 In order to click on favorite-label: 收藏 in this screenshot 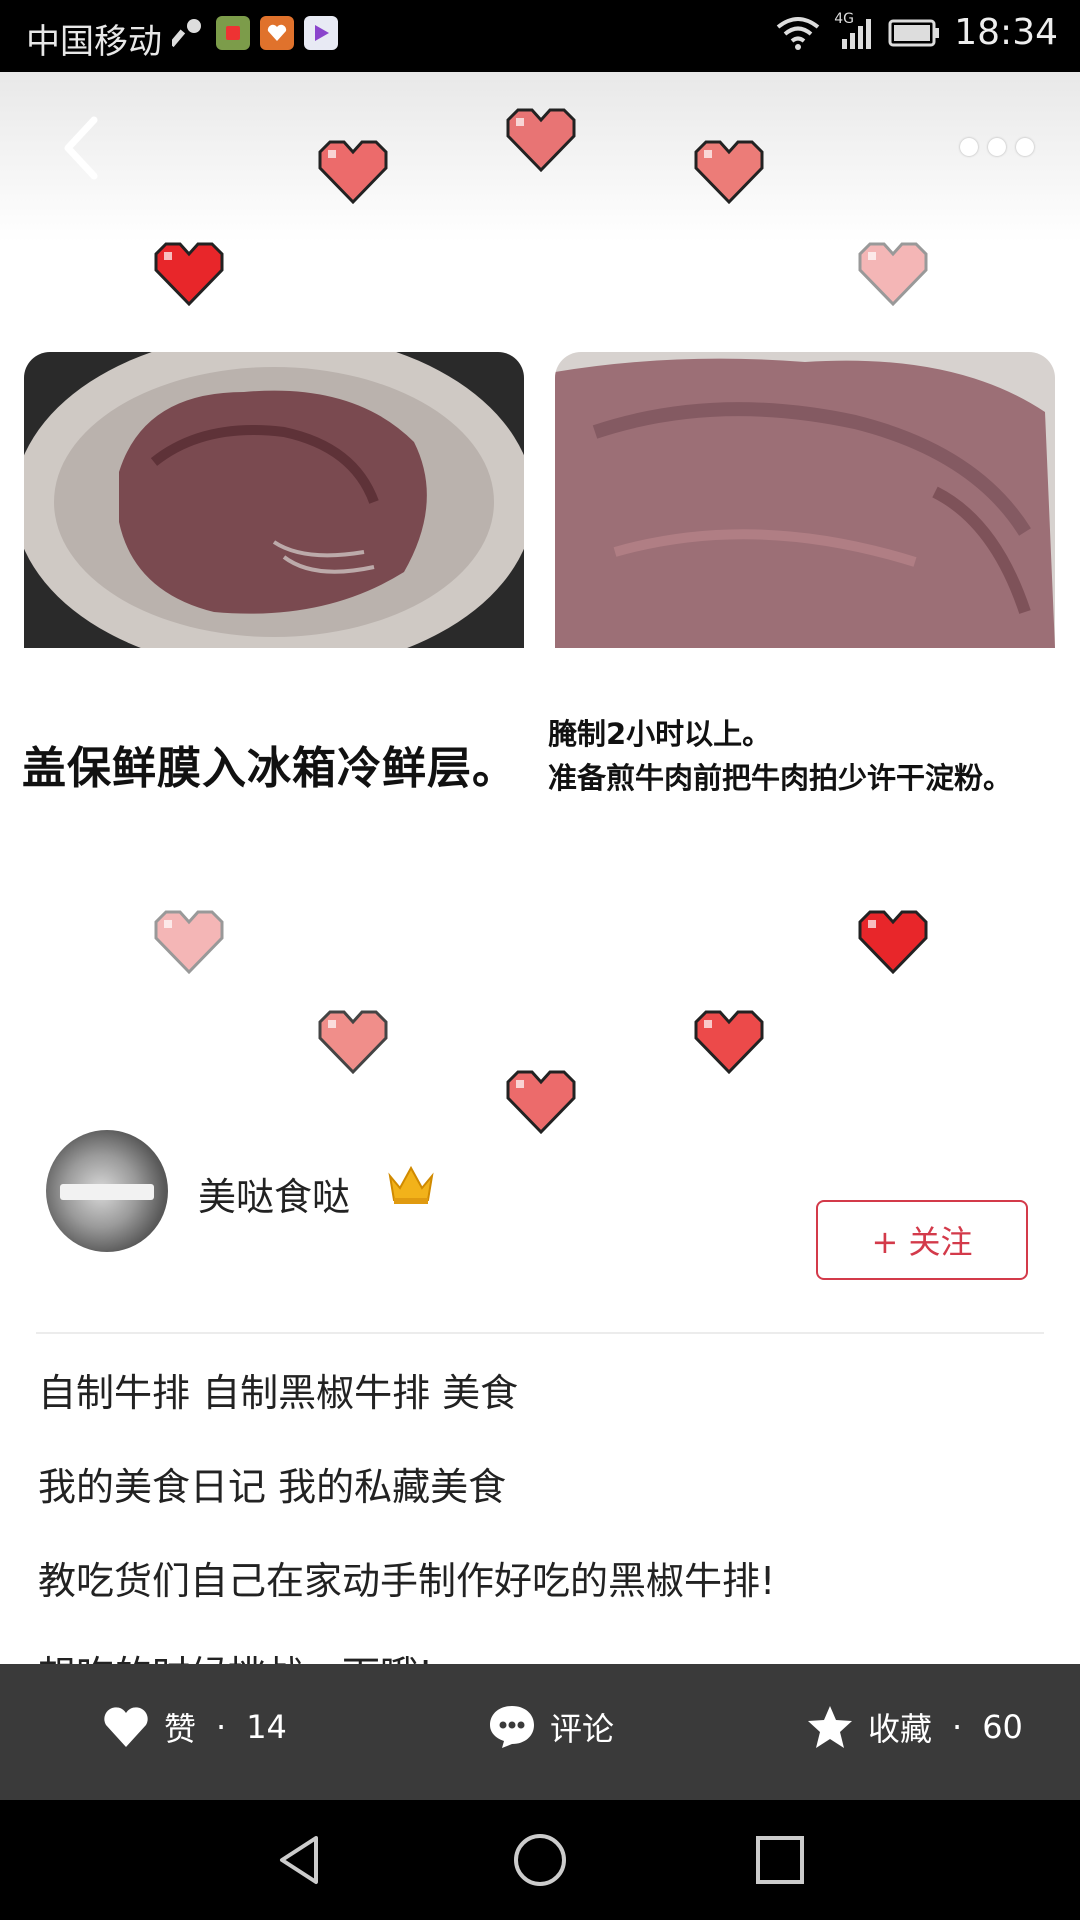, I will do `click(900, 1729)`.